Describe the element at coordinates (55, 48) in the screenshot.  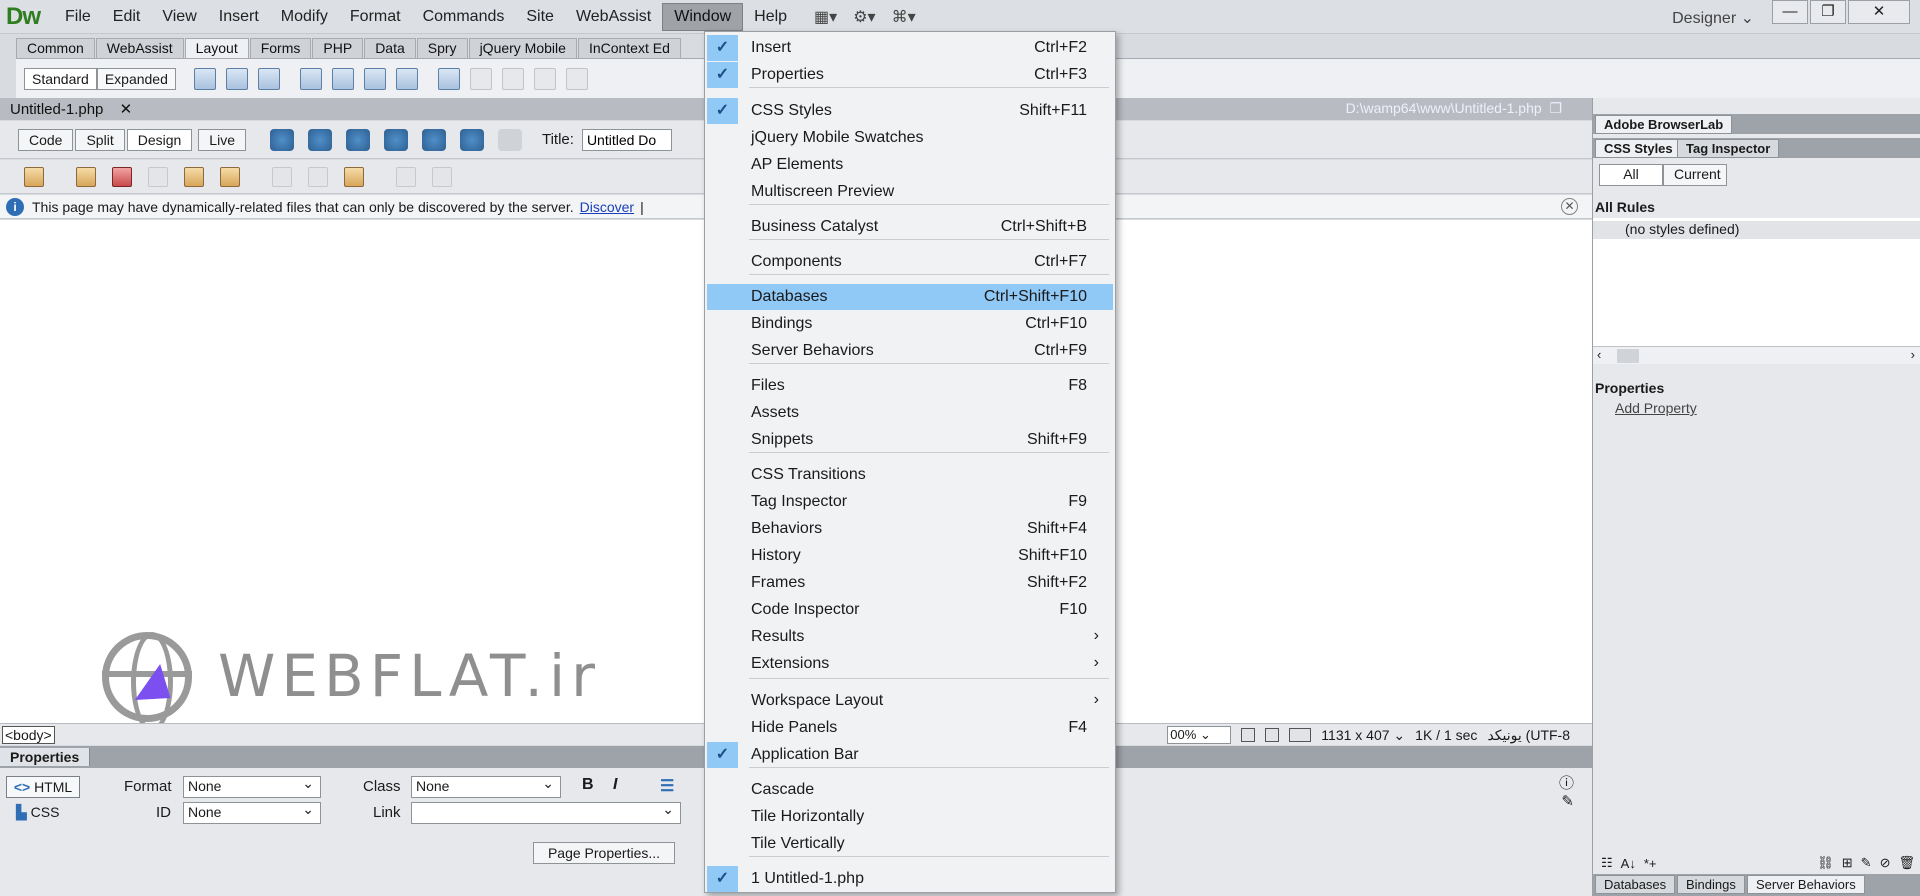
I see `tab-common: Common` at that location.